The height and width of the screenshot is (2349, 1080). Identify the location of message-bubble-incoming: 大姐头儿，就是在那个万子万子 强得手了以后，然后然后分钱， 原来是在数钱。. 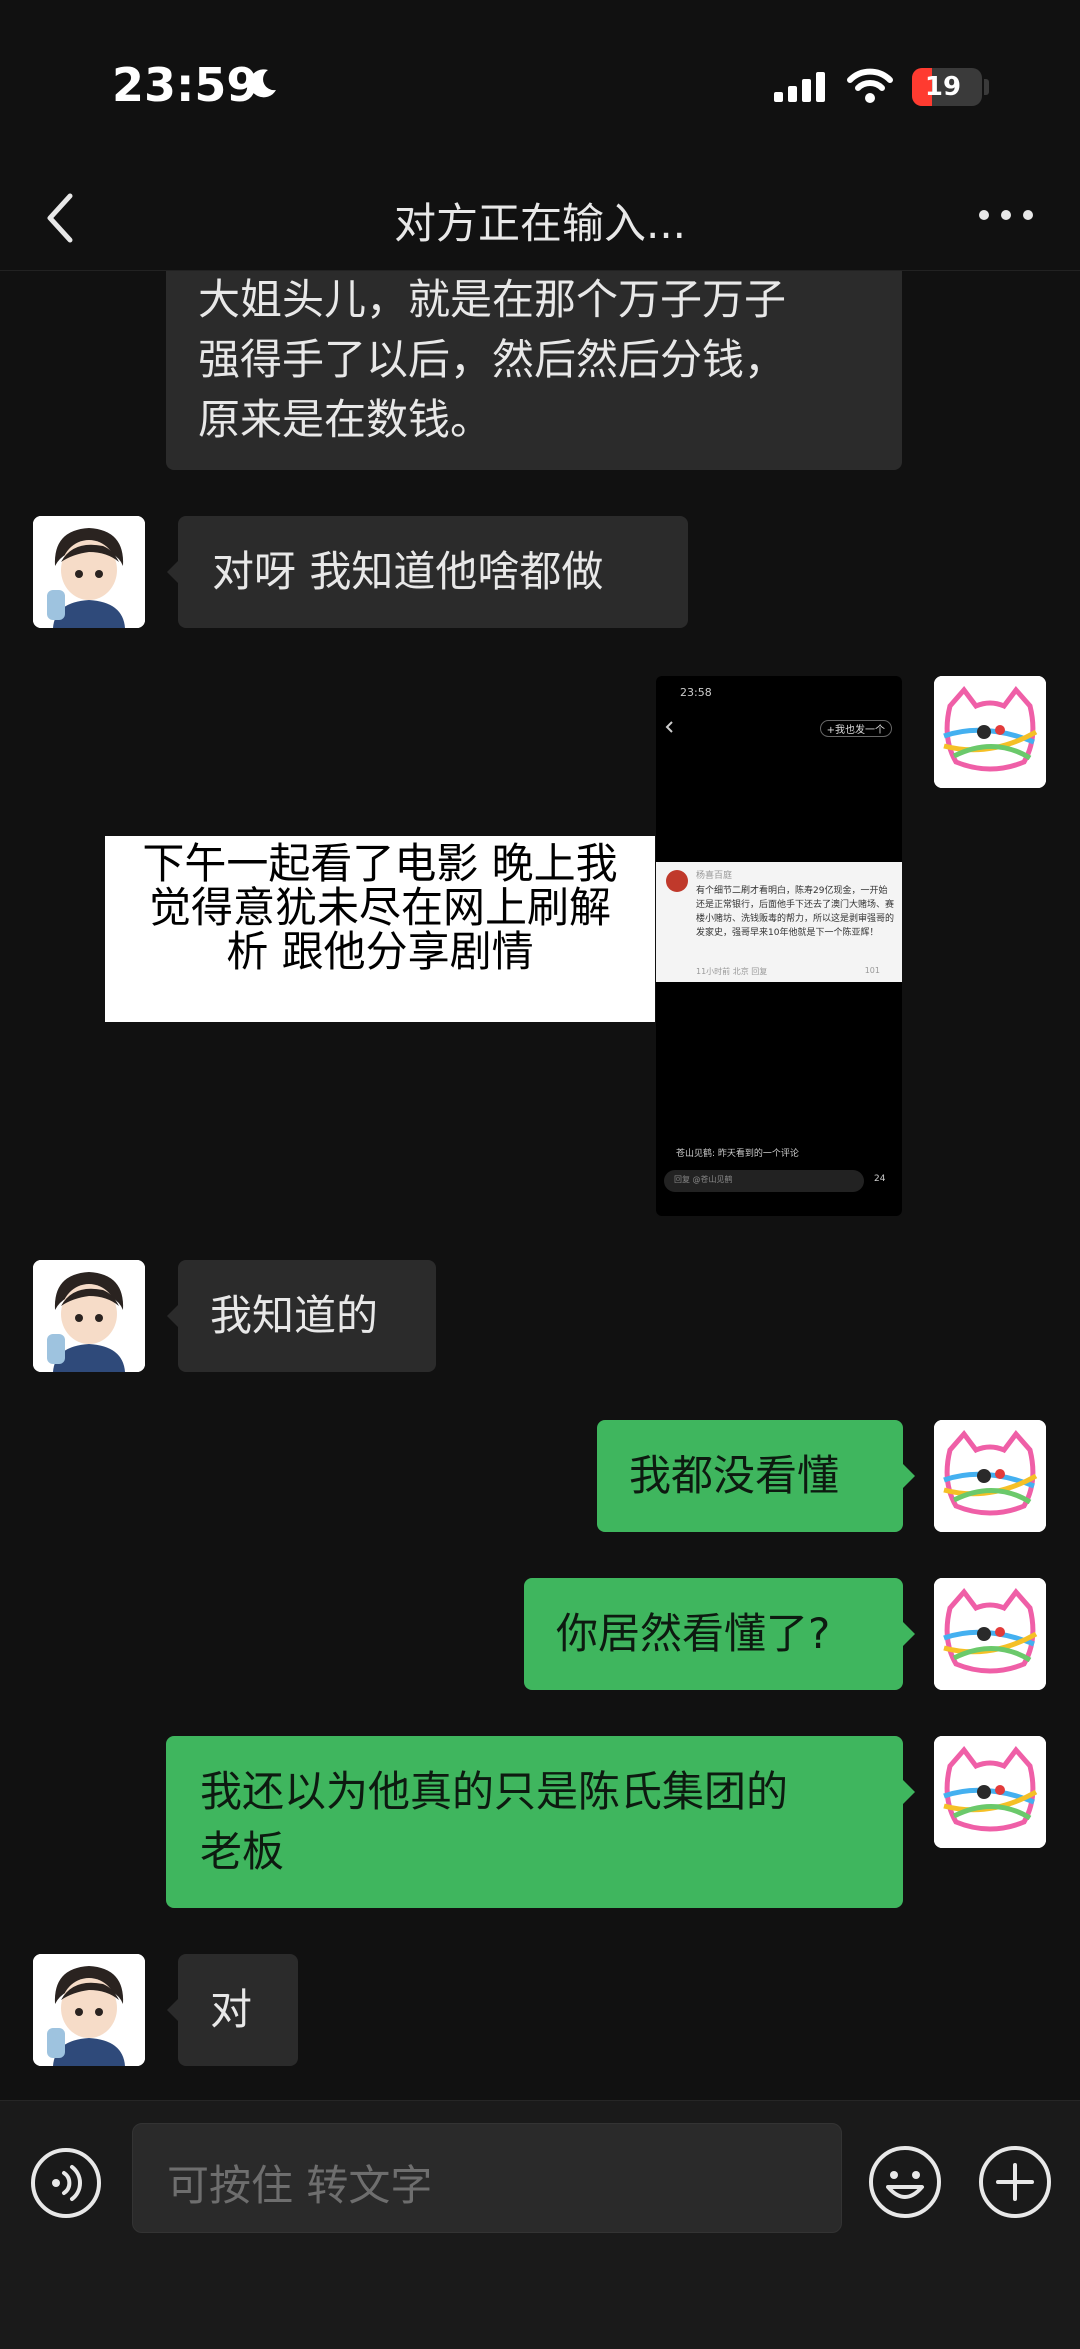
(534, 370).